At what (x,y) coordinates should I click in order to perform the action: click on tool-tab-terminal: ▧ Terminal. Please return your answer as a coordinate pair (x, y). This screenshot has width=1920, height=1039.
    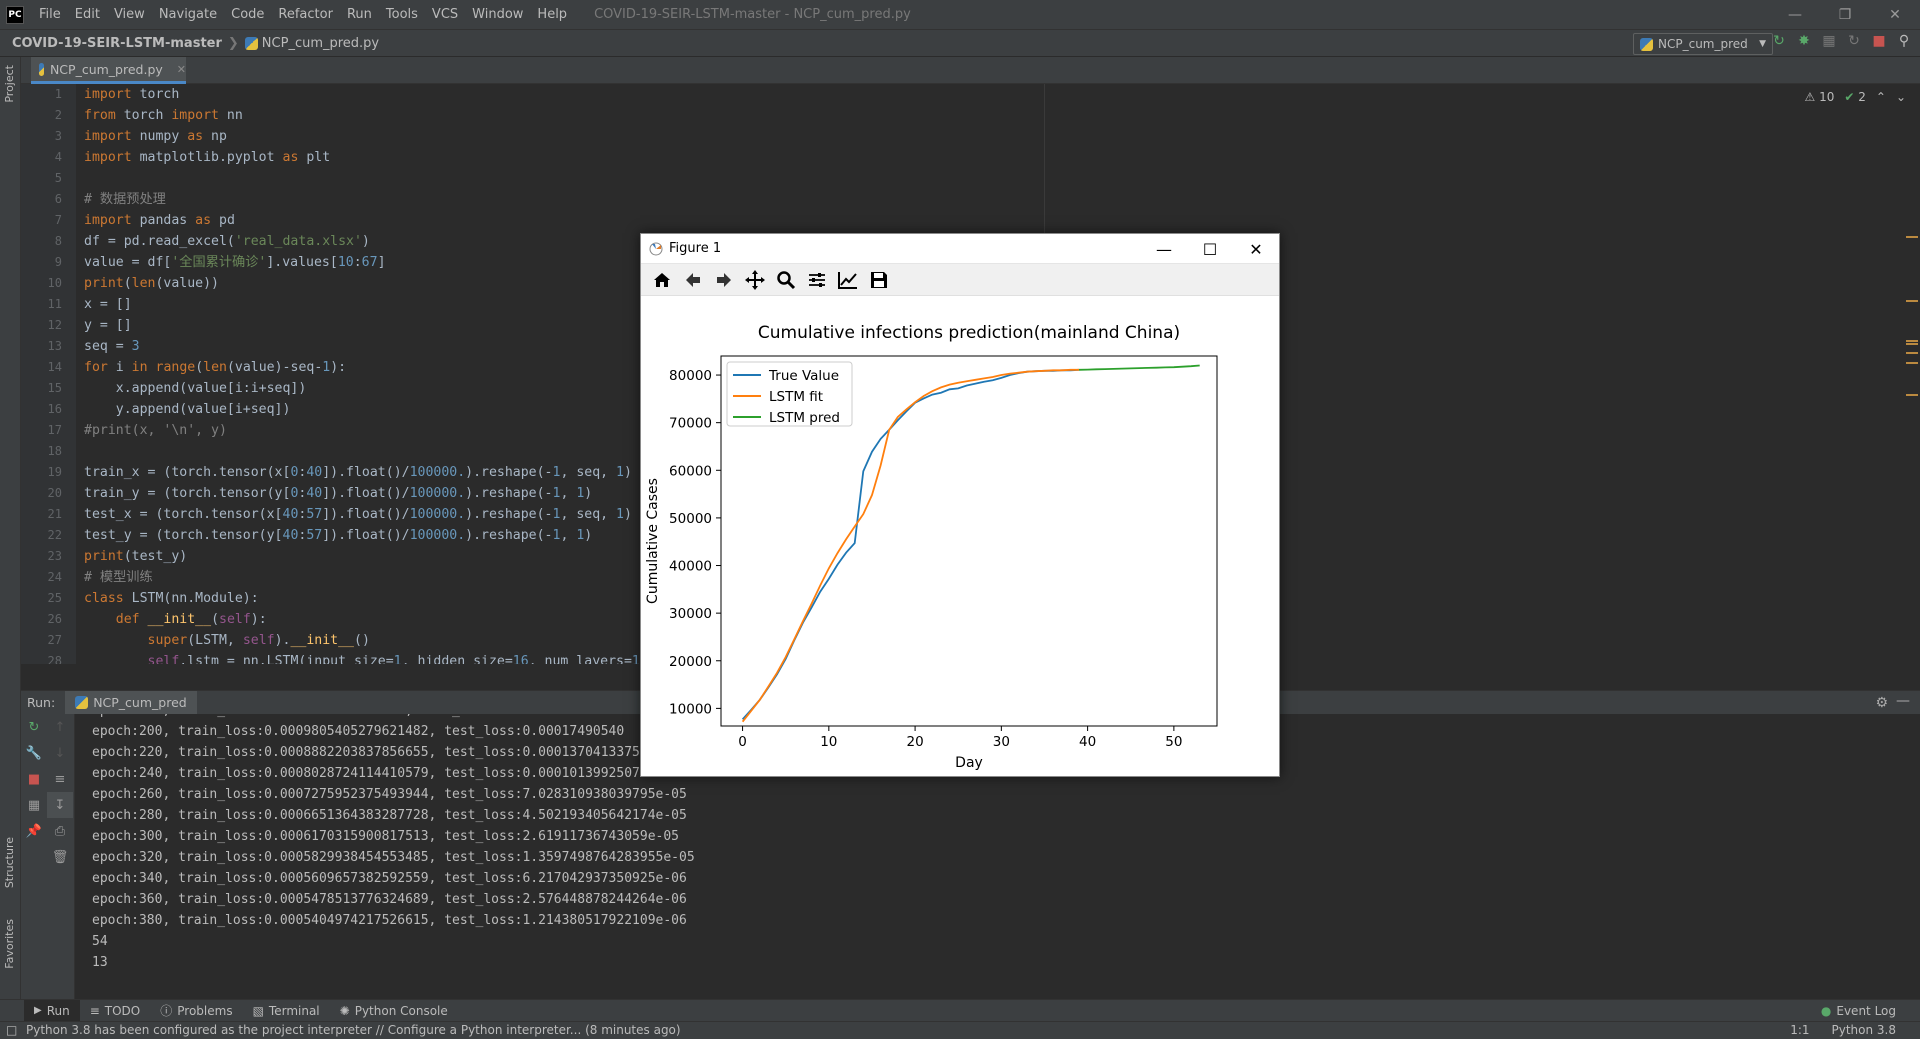
    Looking at the image, I should click on (286, 1011).